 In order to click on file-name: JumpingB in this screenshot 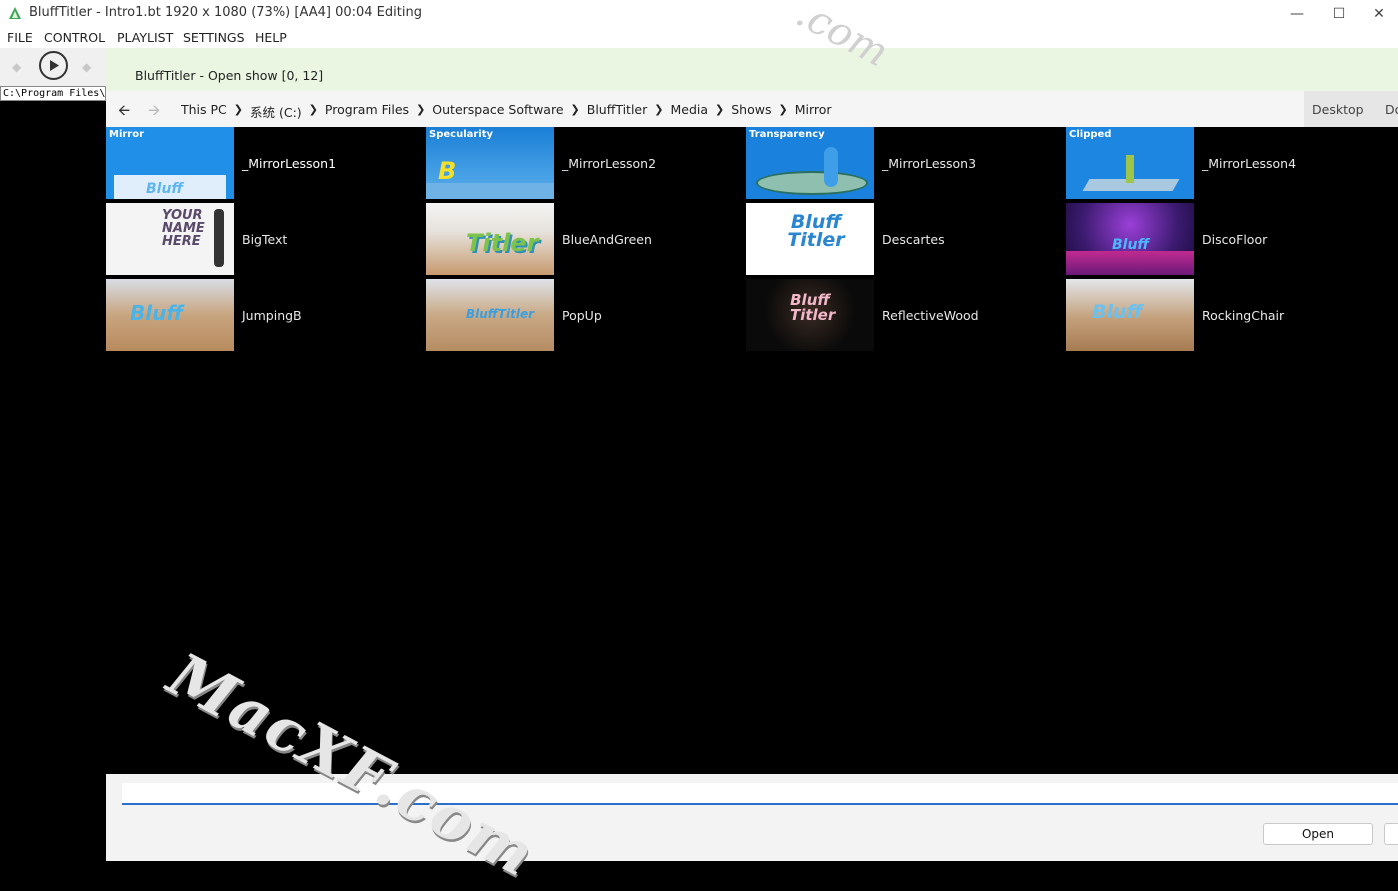, I will do `click(272, 315)`.